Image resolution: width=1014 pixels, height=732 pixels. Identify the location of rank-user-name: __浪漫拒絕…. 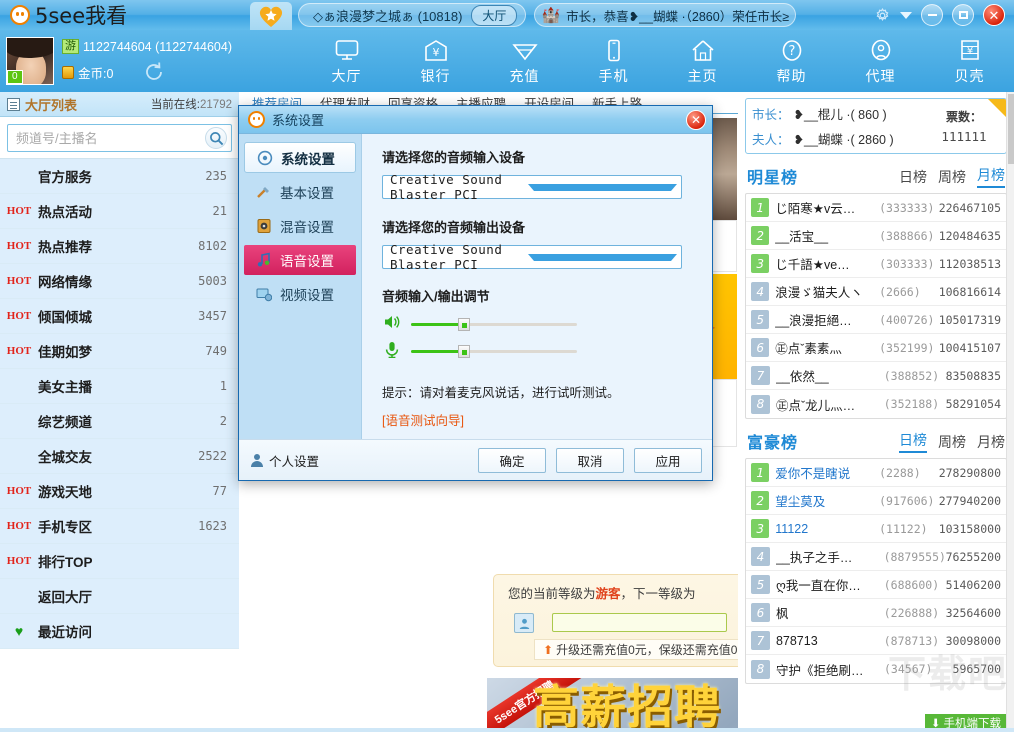
(827, 319).